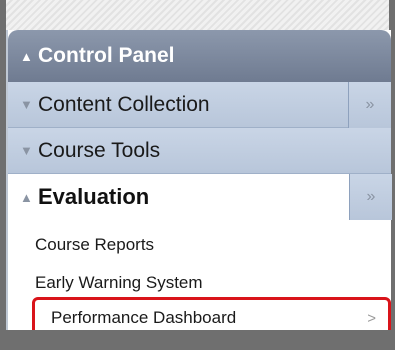 The image size is (395, 350). Describe the element at coordinates (106, 55) in the screenshot. I see `control-panel-title: Control Panel` at that location.